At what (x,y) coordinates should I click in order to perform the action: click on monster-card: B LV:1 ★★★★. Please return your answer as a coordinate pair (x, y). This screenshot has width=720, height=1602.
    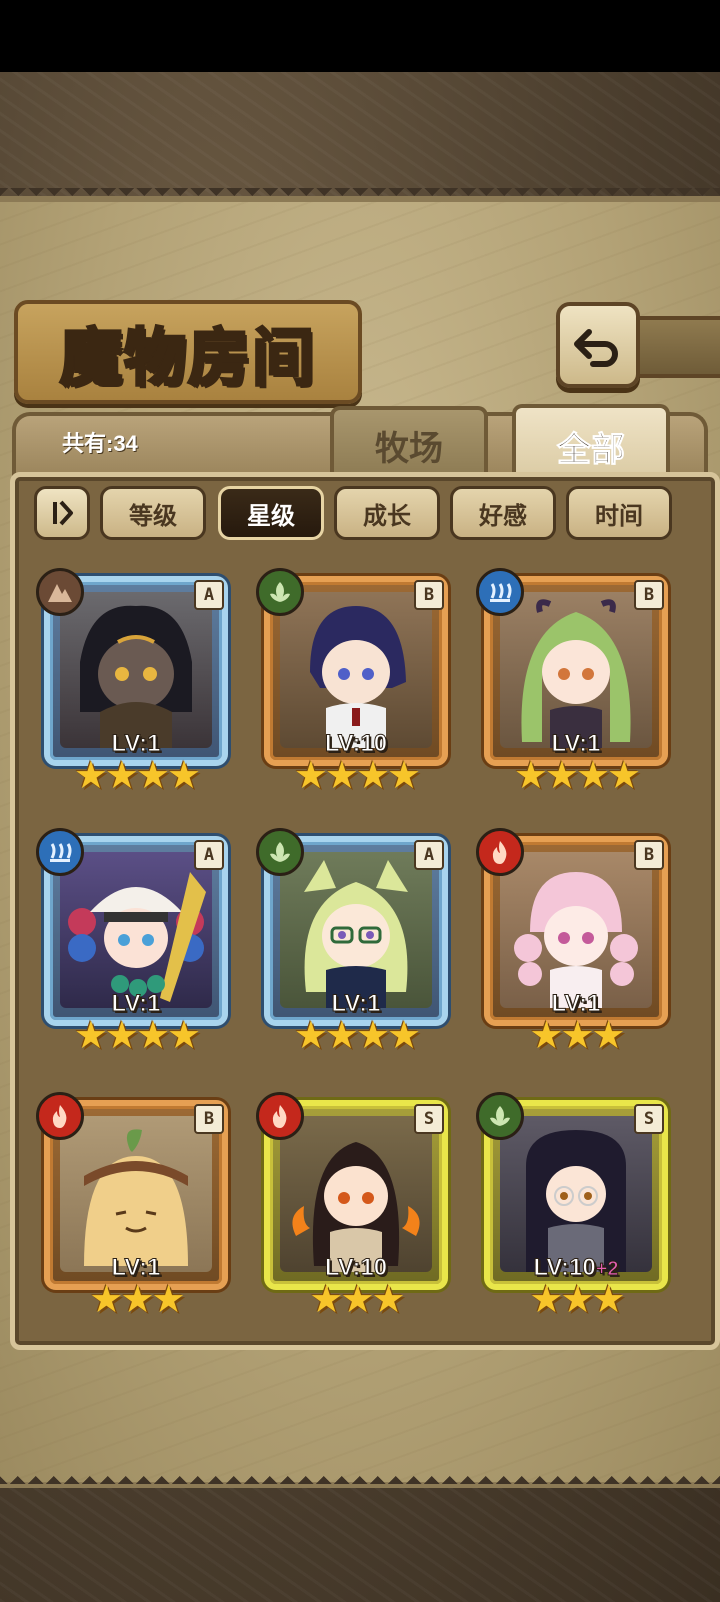
    Looking at the image, I should click on (575, 681).